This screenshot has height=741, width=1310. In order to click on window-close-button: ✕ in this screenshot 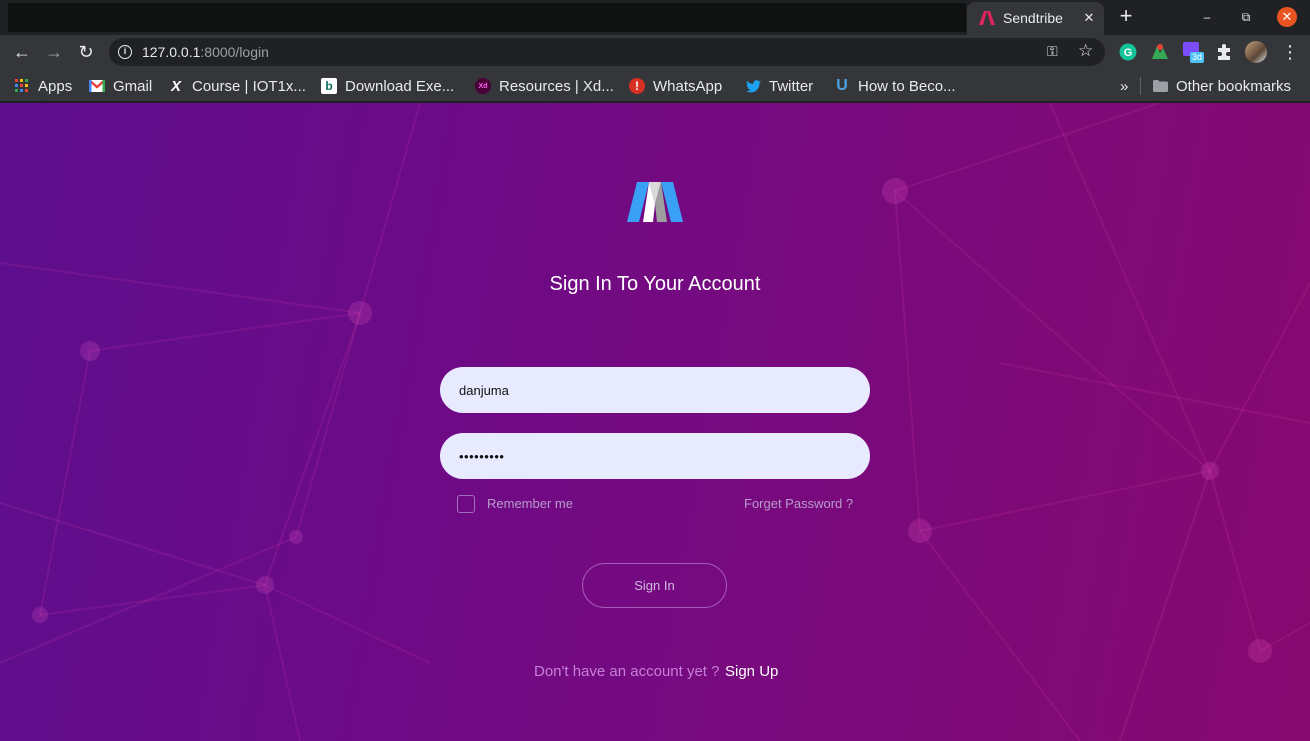, I will do `click(1287, 17)`.